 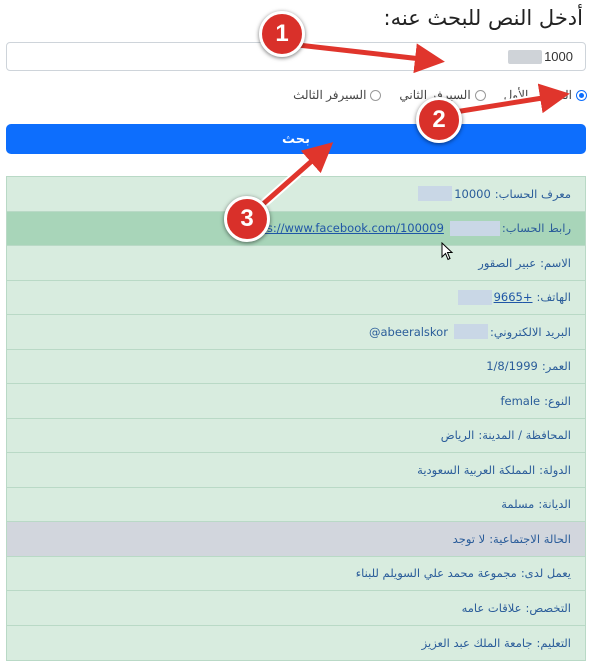 What do you see at coordinates (413, 125) in the screenshot?
I see `annotation-arrows` at bounding box center [413, 125].